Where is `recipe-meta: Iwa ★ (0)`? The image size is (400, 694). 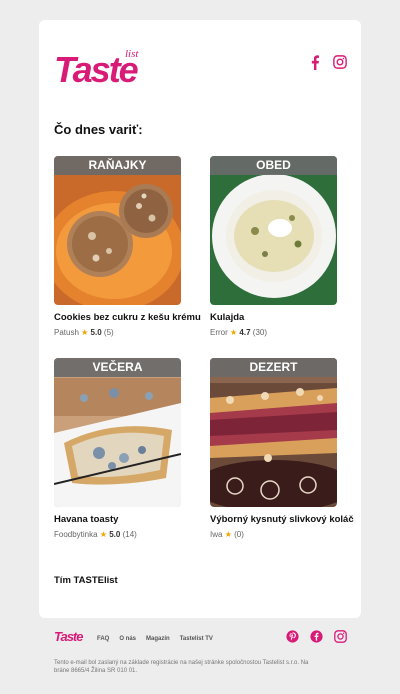
recipe-meta: Iwa ★ (0) is located at coordinates (273, 534).